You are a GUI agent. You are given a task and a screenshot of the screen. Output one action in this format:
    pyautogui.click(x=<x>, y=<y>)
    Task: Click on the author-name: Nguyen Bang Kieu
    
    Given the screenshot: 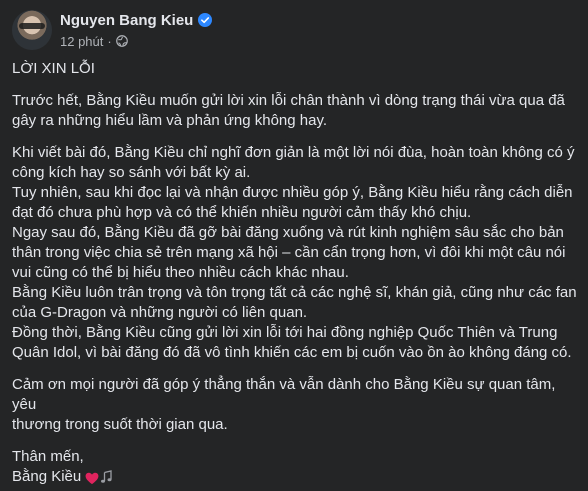 What is the action you would take?
    pyautogui.click(x=126, y=20)
    